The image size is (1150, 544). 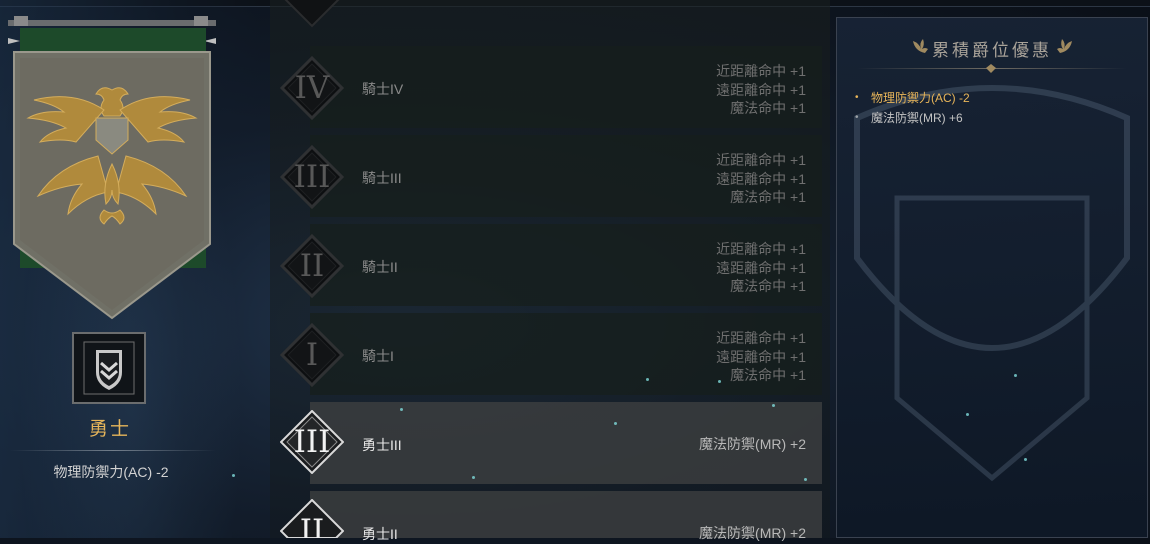 I want to click on rank-numeral: IV, so click(x=312, y=88).